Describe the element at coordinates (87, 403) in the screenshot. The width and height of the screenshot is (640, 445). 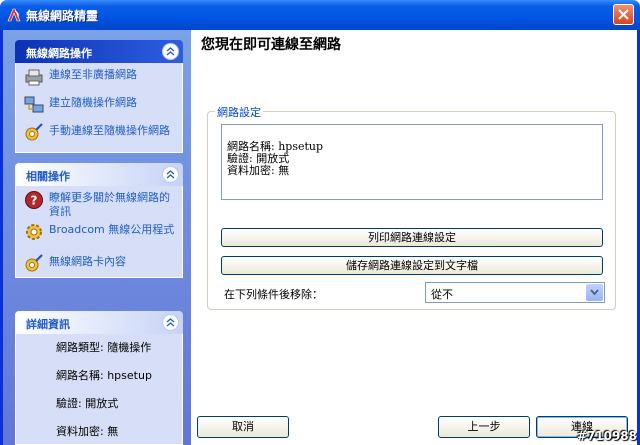
I see `detail-authentication: 驗證: 開放式` at that location.